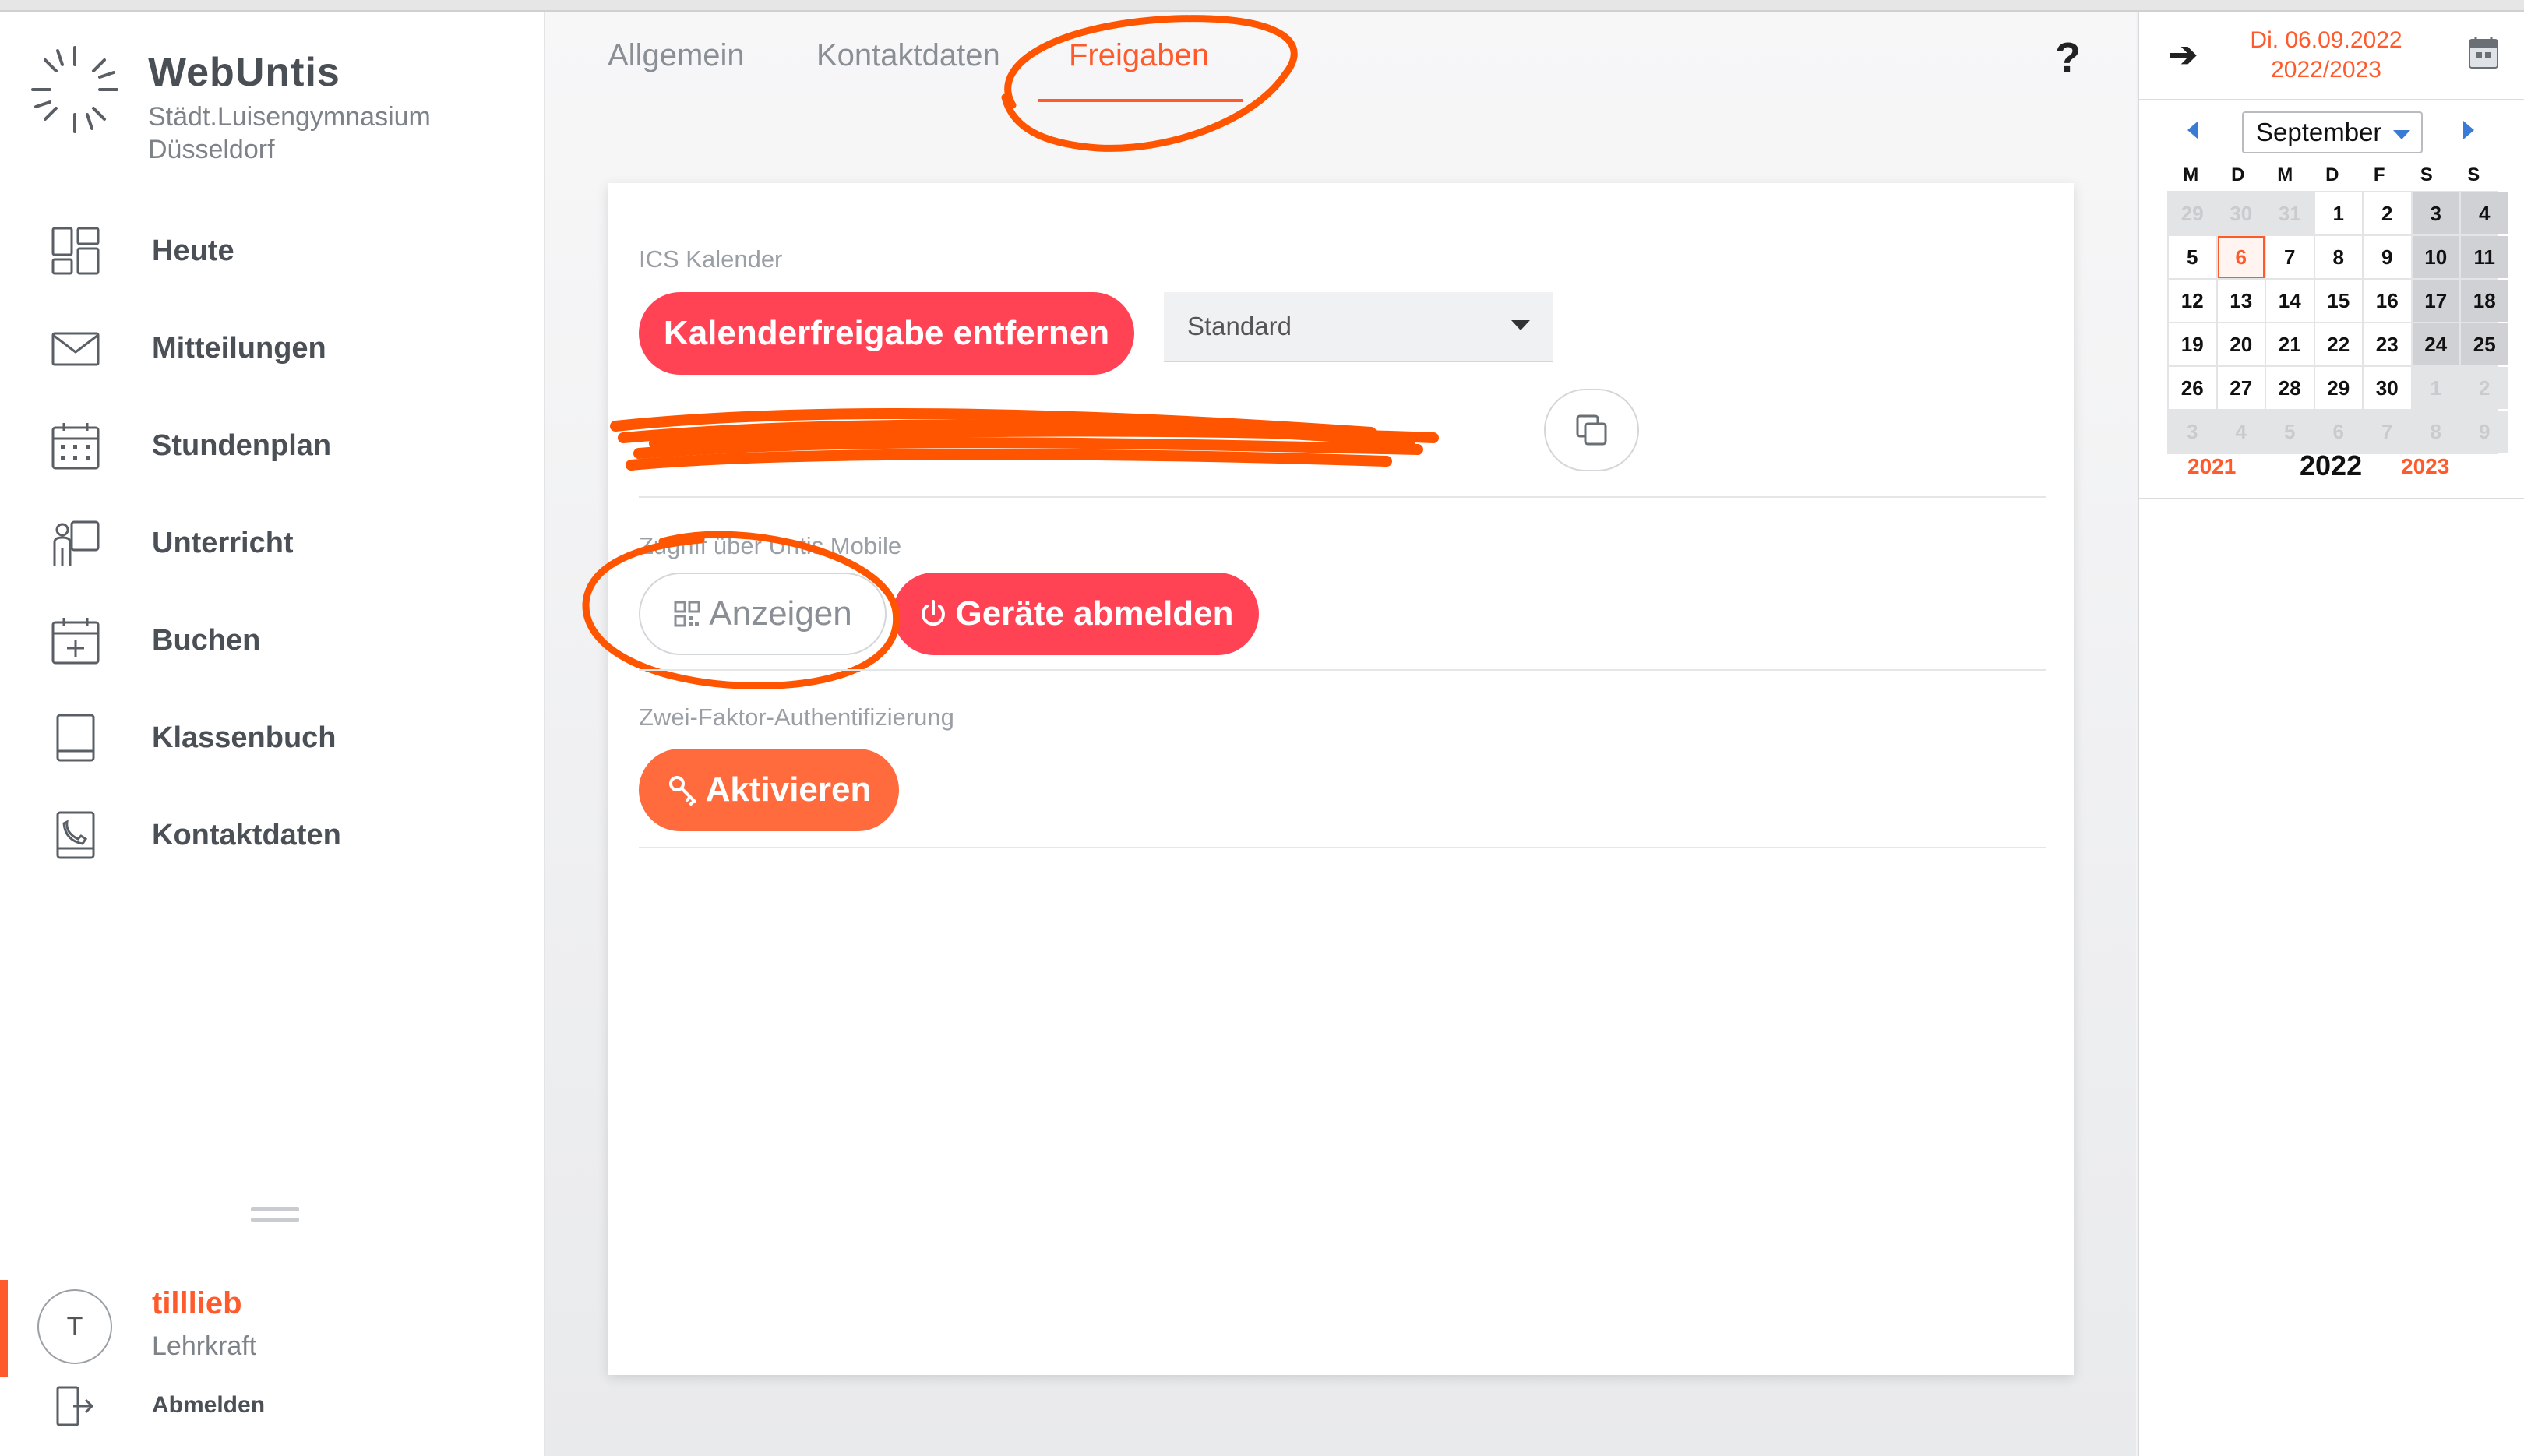 The image size is (2524, 1456). I want to click on logout-devices-button: Geräte abmelden, so click(1076, 614).